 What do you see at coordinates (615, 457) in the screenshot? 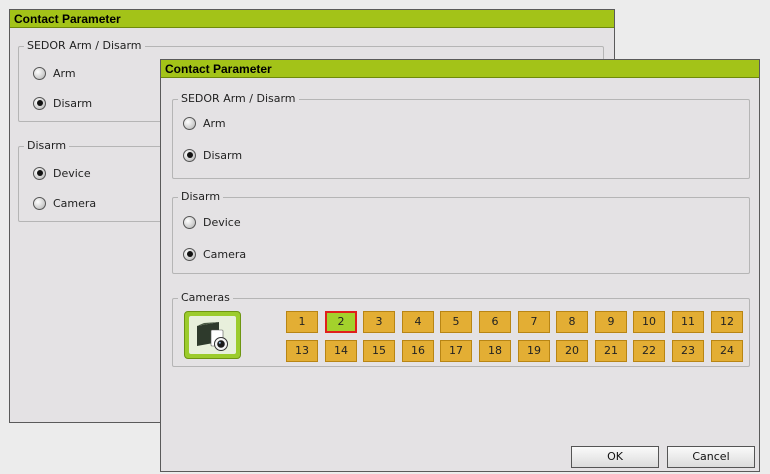
I see `ok-button: OK` at bounding box center [615, 457].